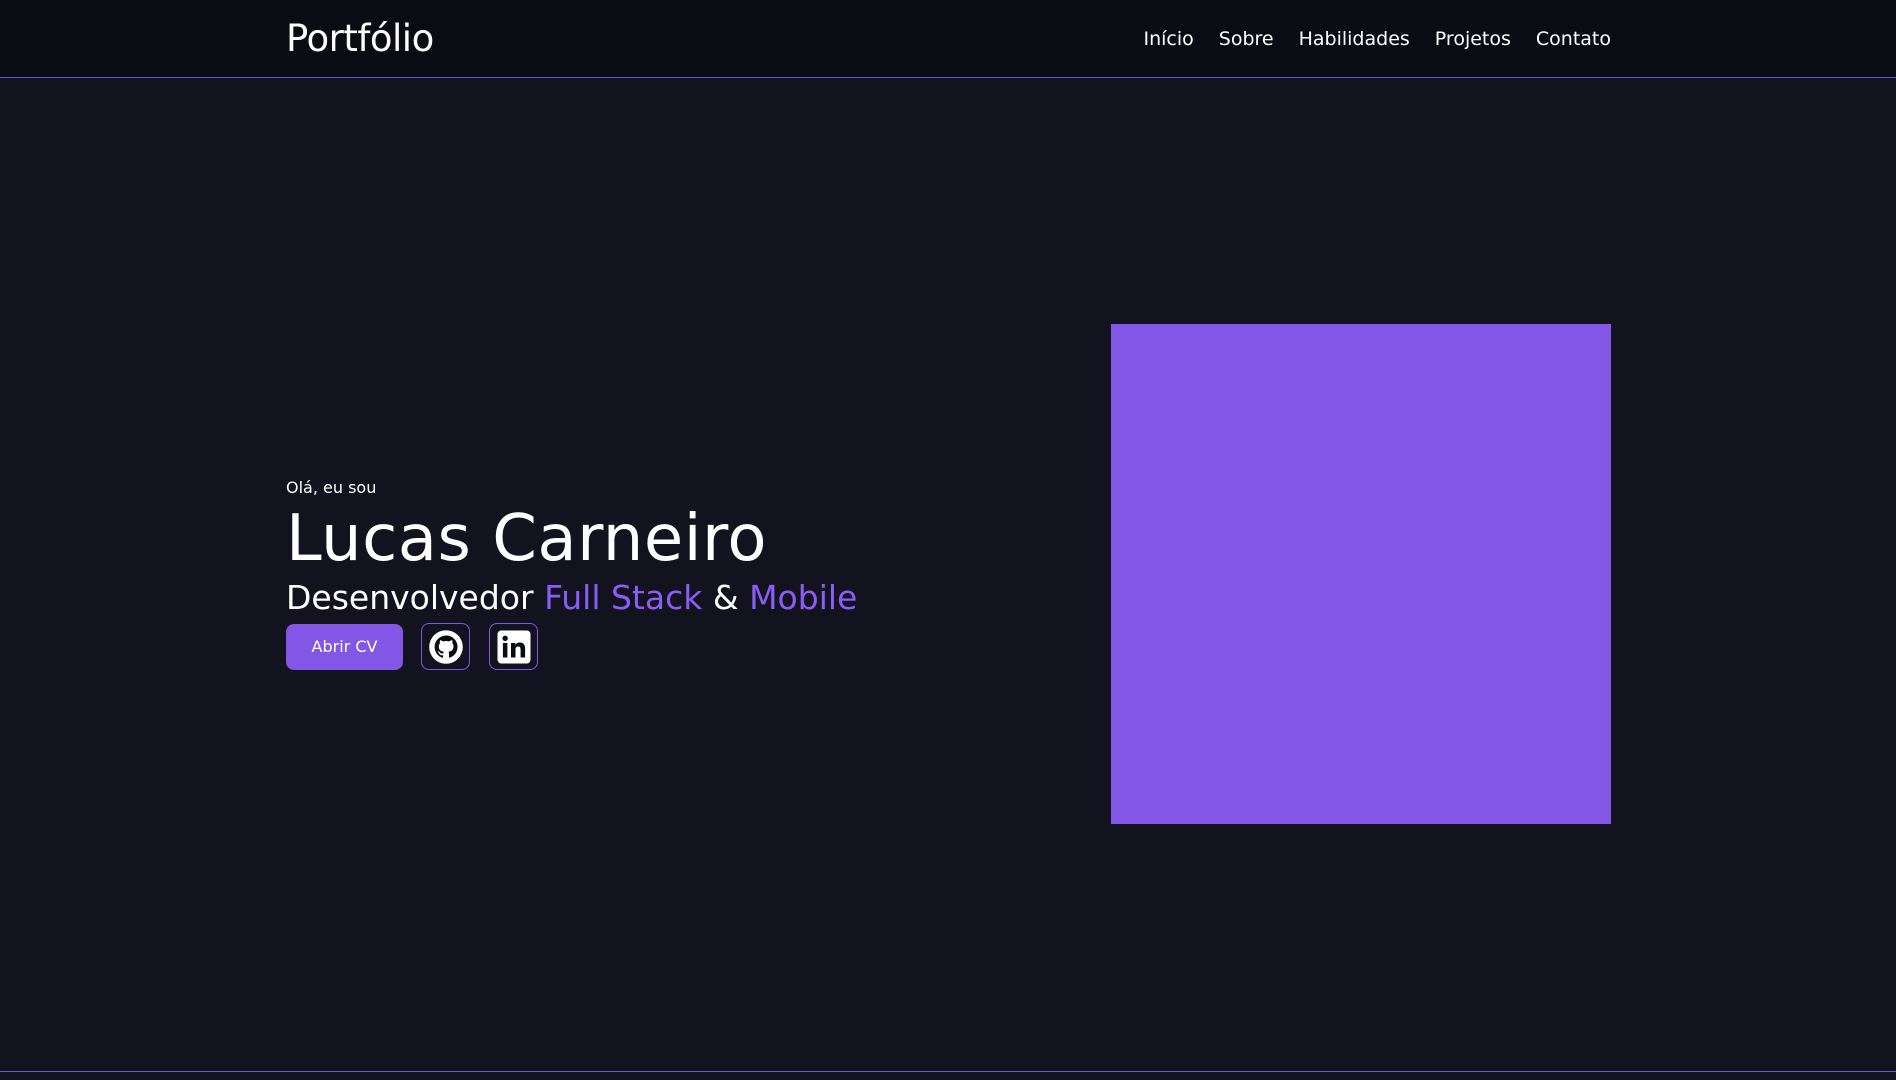 This screenshot has height=1080, width=1896. I want to click on open-cv-button: Abrir CV, so click(344, 646).